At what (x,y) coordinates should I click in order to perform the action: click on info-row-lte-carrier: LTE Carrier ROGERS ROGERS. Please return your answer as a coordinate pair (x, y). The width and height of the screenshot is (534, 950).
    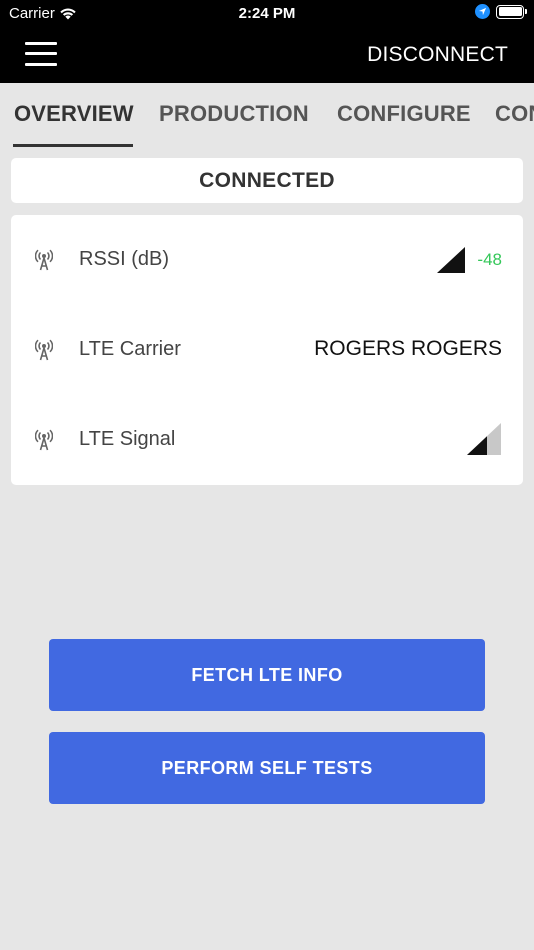
    Looking at the image, I should click on (267, 350).